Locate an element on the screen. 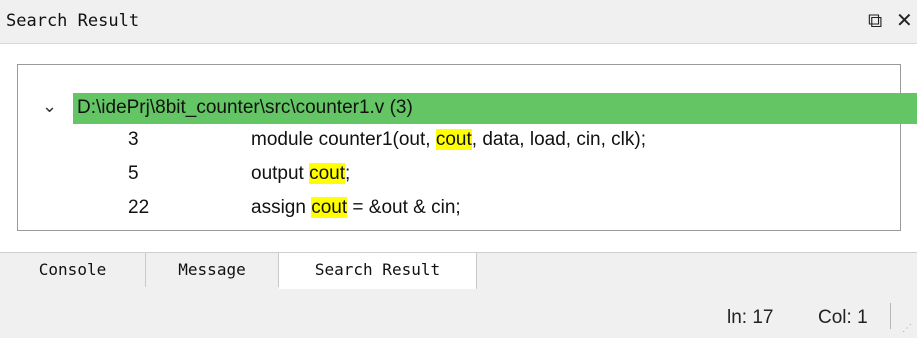  match-code: output cout; is located at coordinates (301, 173).